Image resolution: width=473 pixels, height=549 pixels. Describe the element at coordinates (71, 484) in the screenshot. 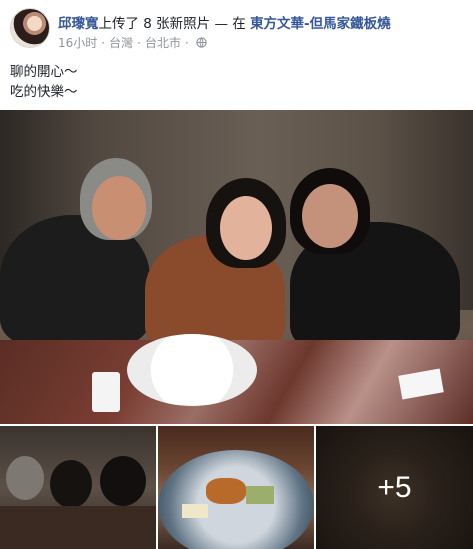

I see `thumb1-person-b` at that location.